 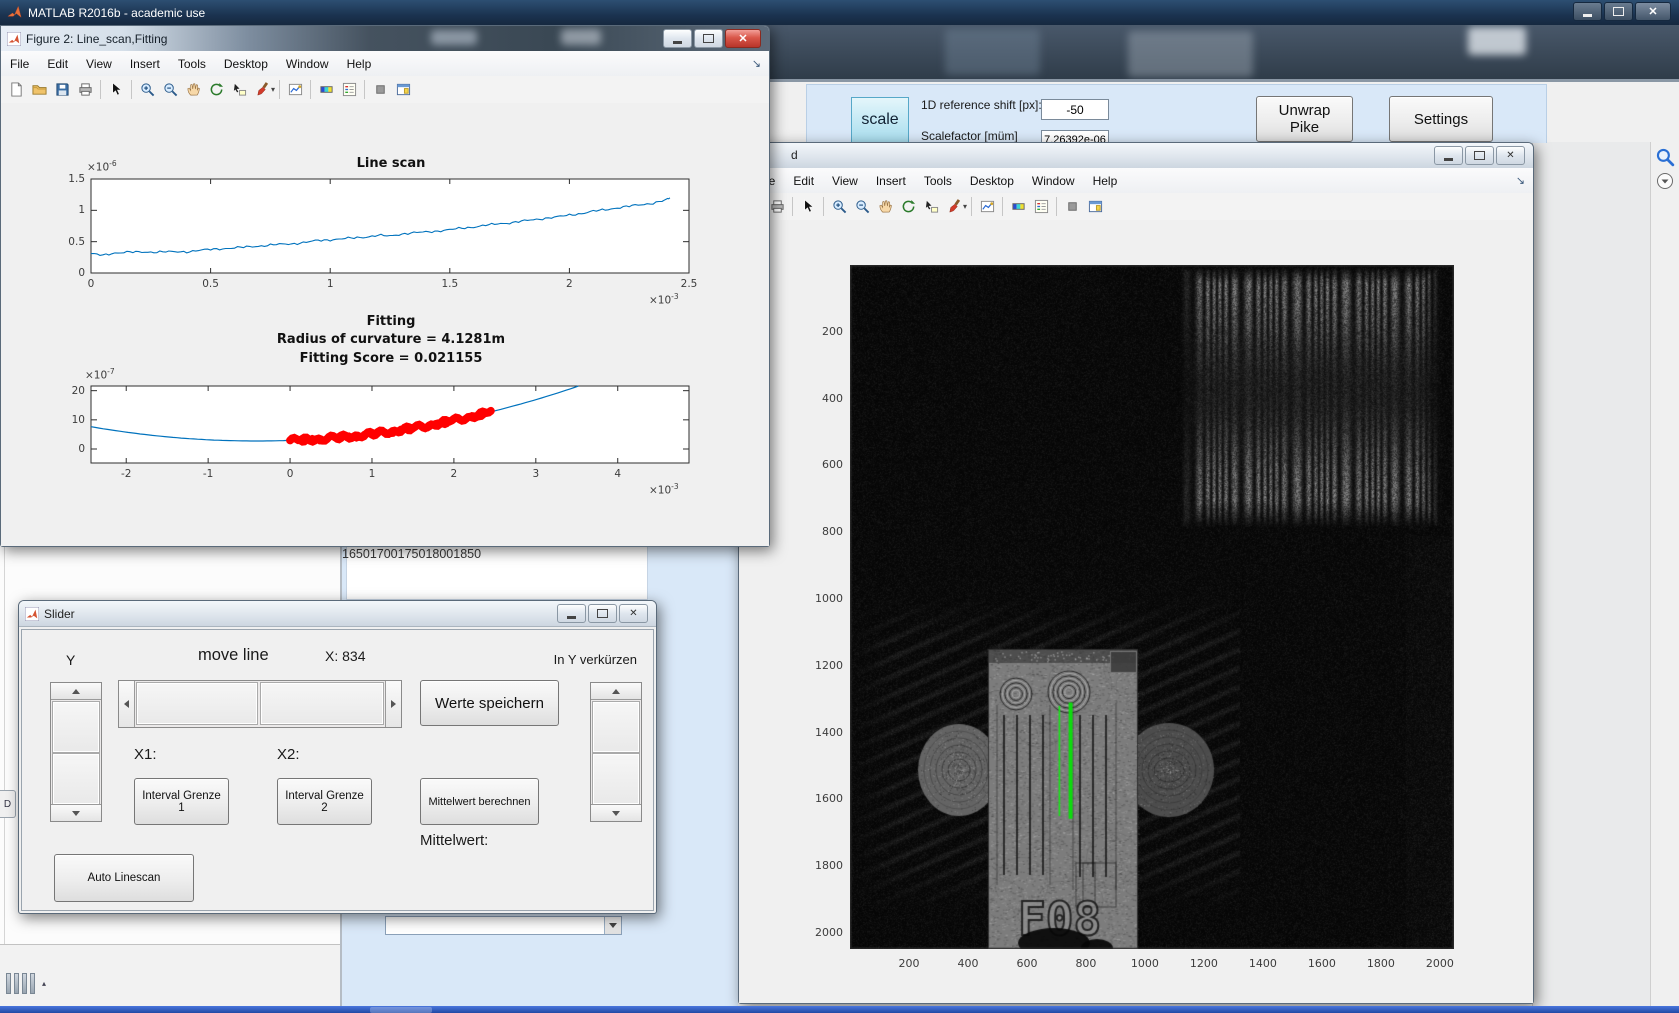 I want to click on slider-right-button, so click(x=393, y=704).